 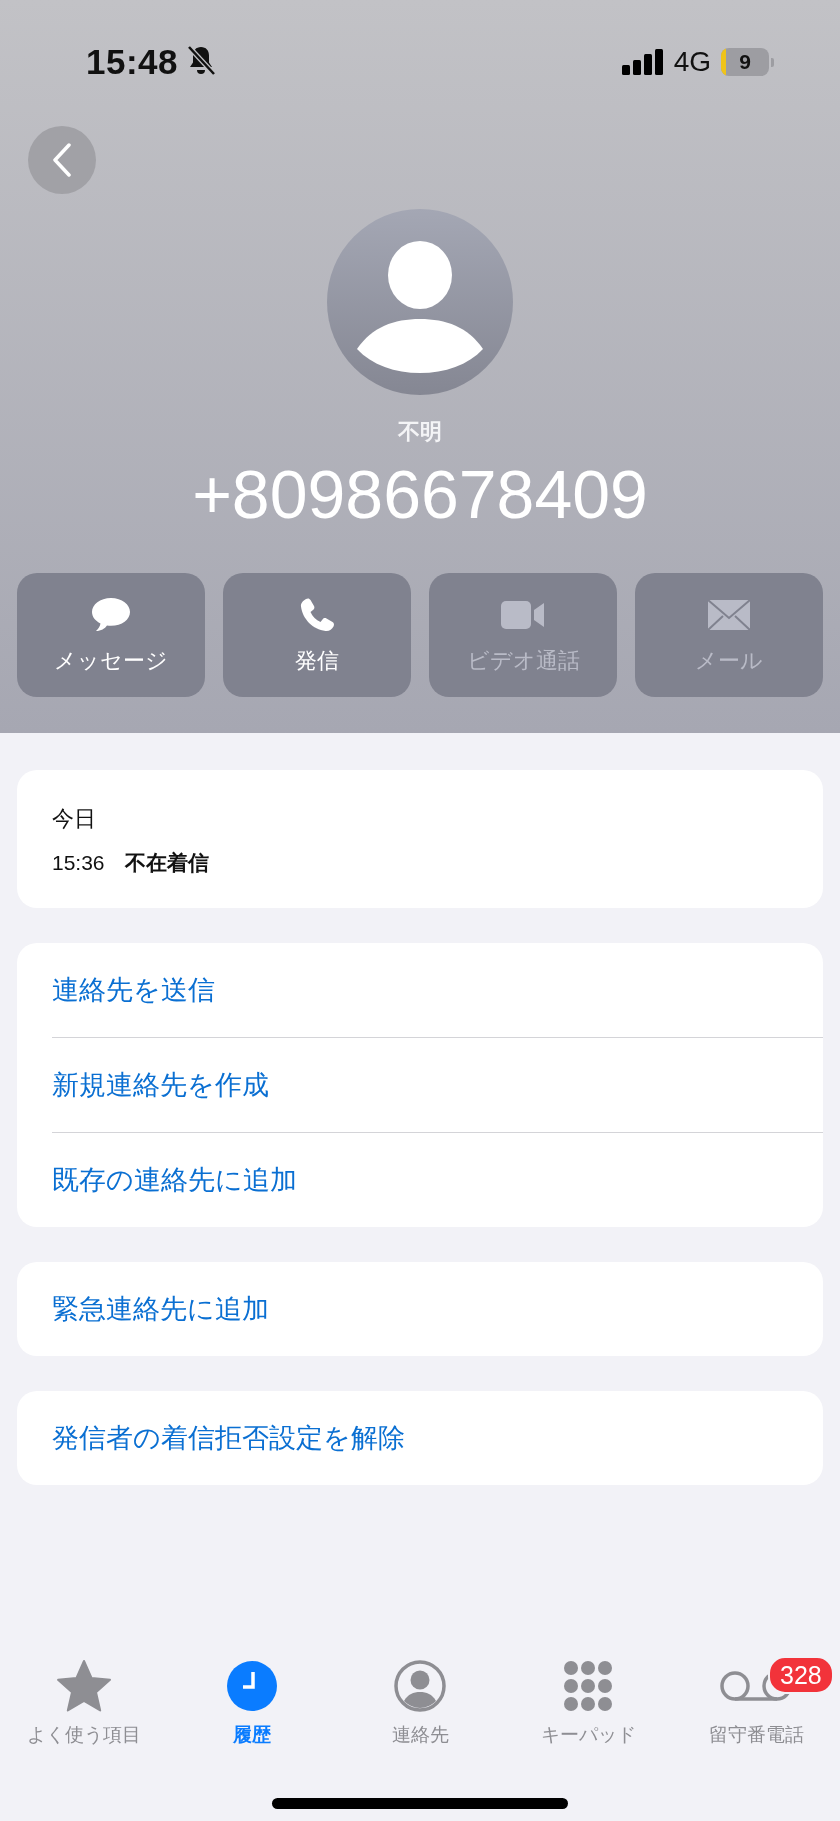 I want to click on person-circle-icon, so click(x=420, y=1686).